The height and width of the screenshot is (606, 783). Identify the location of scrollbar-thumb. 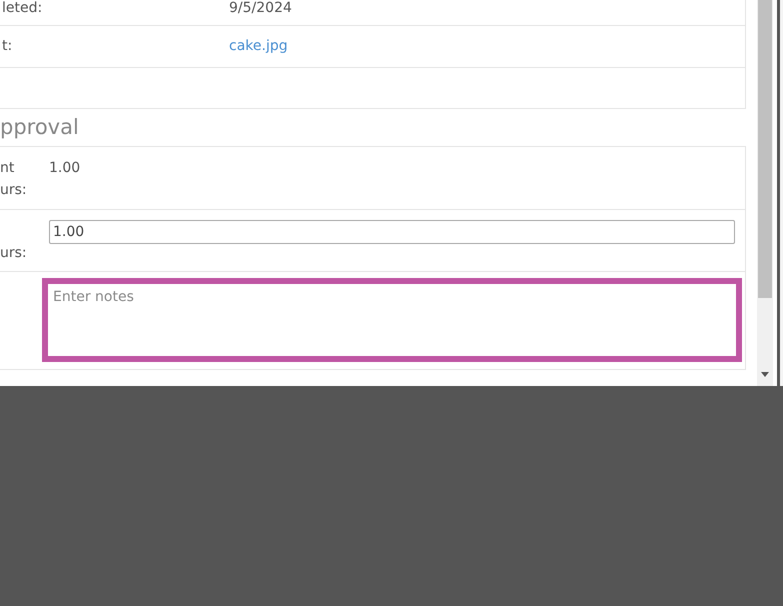
(765, 149).